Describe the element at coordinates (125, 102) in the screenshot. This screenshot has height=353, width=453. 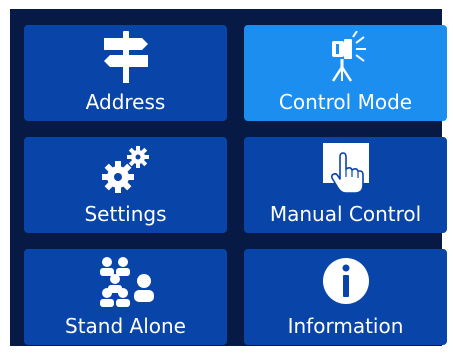
I see `address-label: Address` at that location.